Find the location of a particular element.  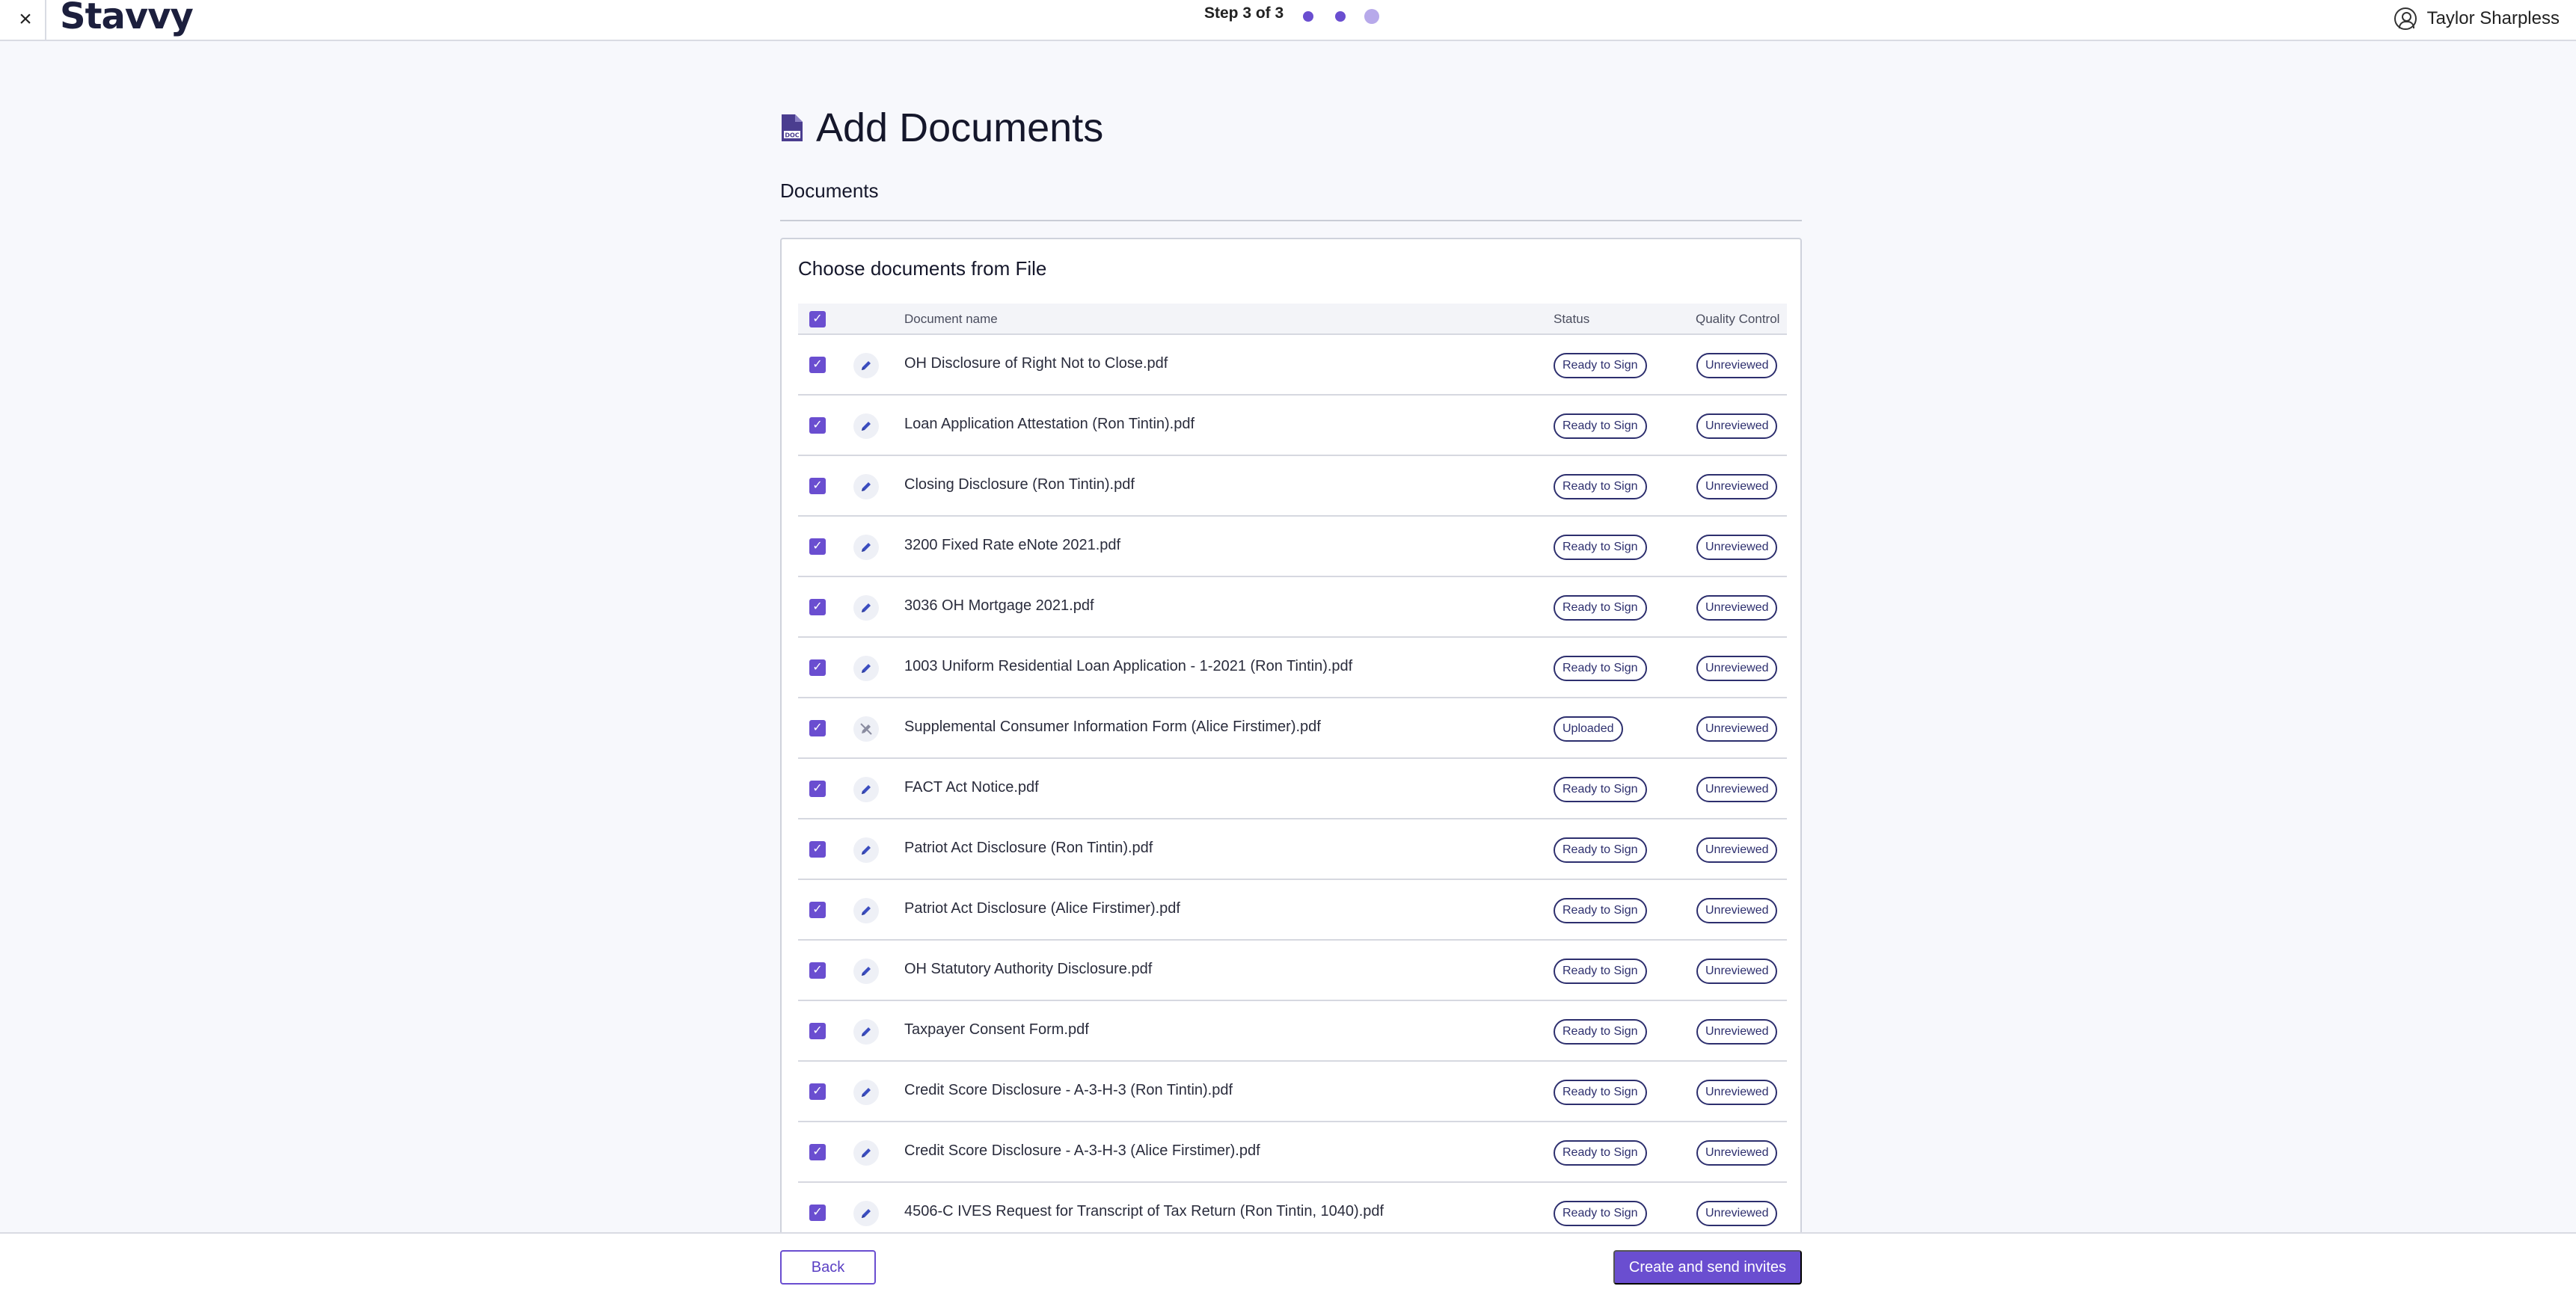

close-button: × is located at coordinates (25, 19).